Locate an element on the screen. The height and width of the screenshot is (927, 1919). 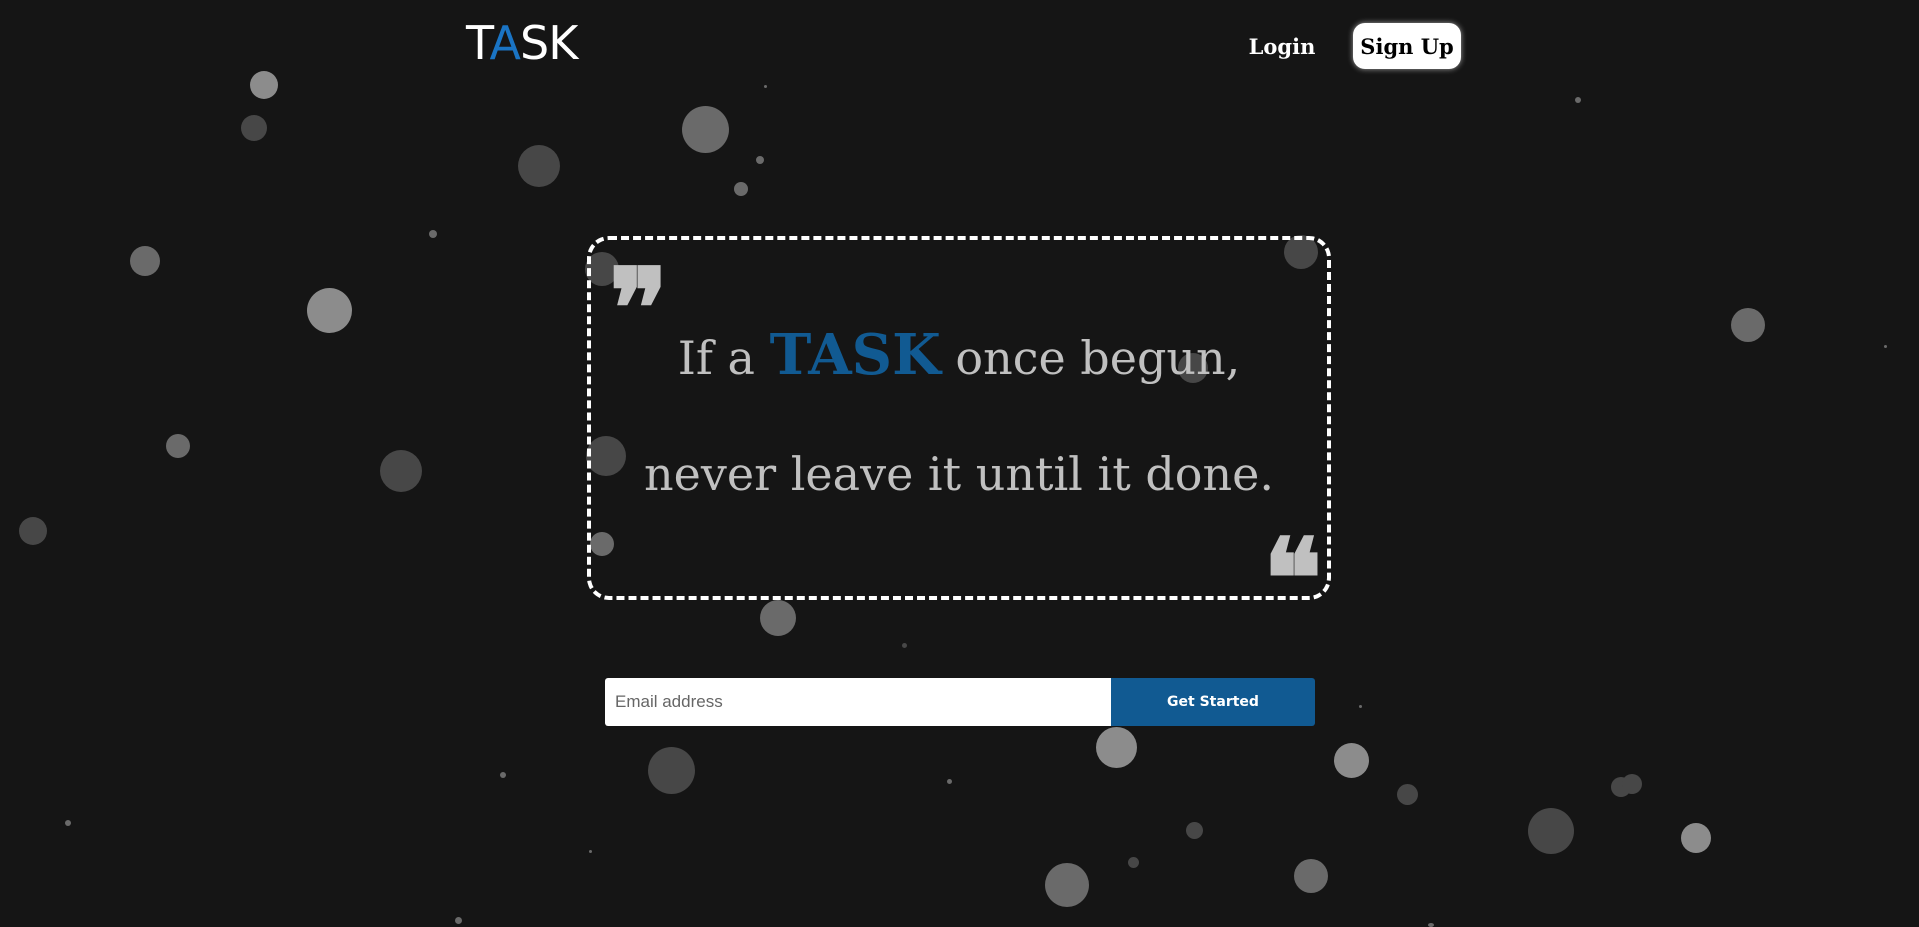
quote-text-before: If a is located at coordinates (723, 358).